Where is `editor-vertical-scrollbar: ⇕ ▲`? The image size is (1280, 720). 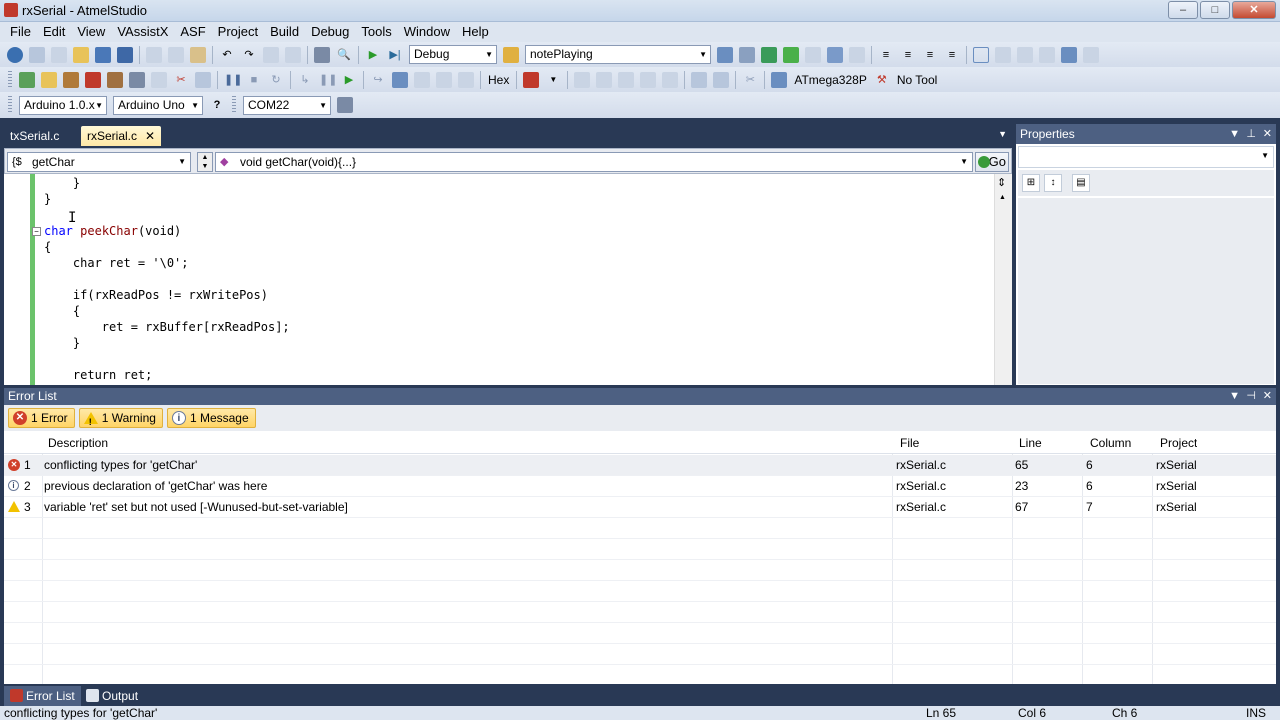 editor-vertical-scrollbar: ⇕ ▲ is located at coordinates (1003, 279).